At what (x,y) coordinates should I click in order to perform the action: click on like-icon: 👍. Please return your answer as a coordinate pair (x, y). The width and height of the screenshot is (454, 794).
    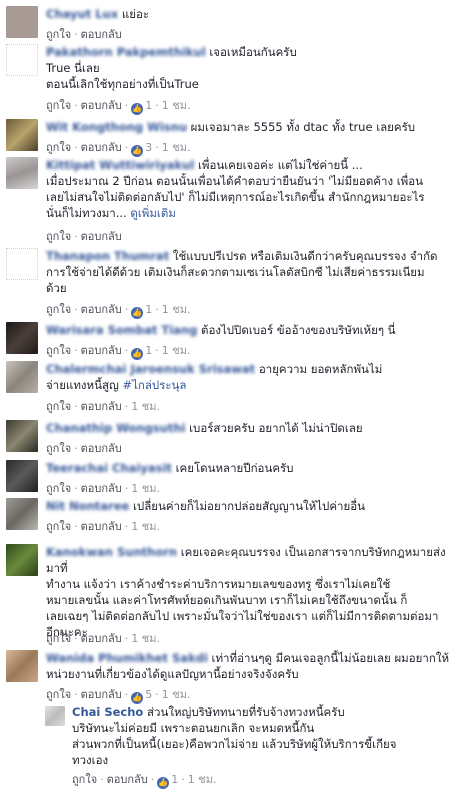
    Looking at the image, I should click on (137, 313).